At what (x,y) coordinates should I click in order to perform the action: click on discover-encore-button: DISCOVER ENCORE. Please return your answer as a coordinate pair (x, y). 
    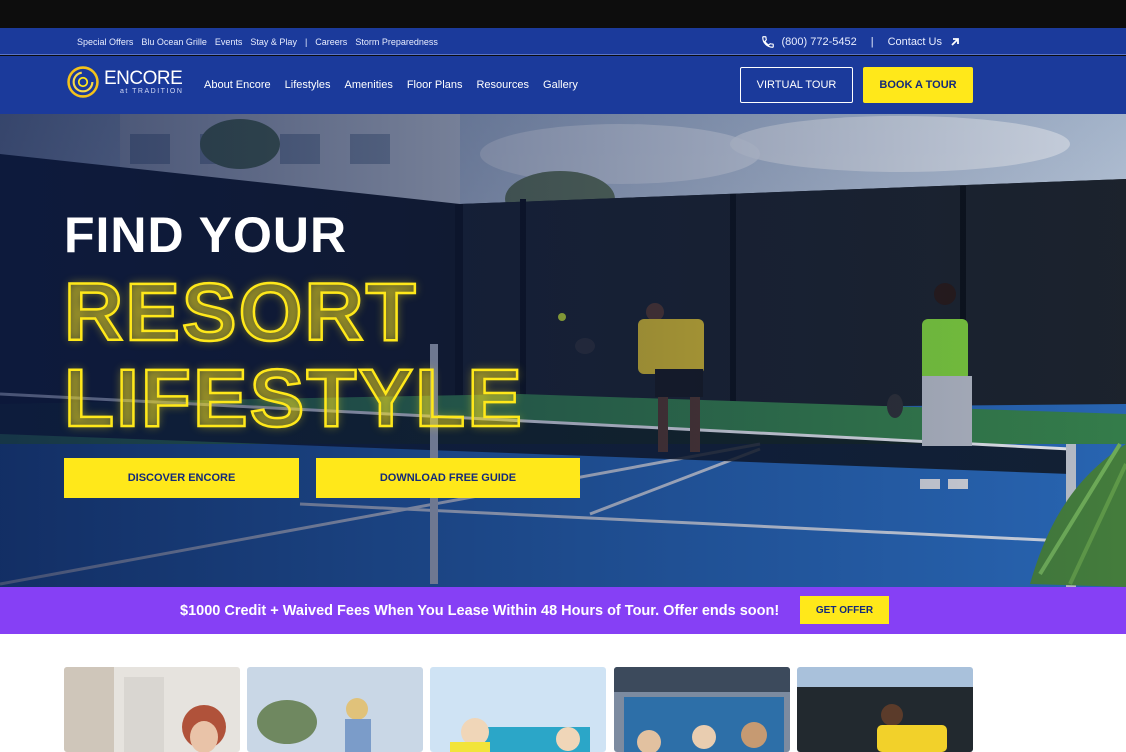
    Looking at the image, I should click on (181, 478).